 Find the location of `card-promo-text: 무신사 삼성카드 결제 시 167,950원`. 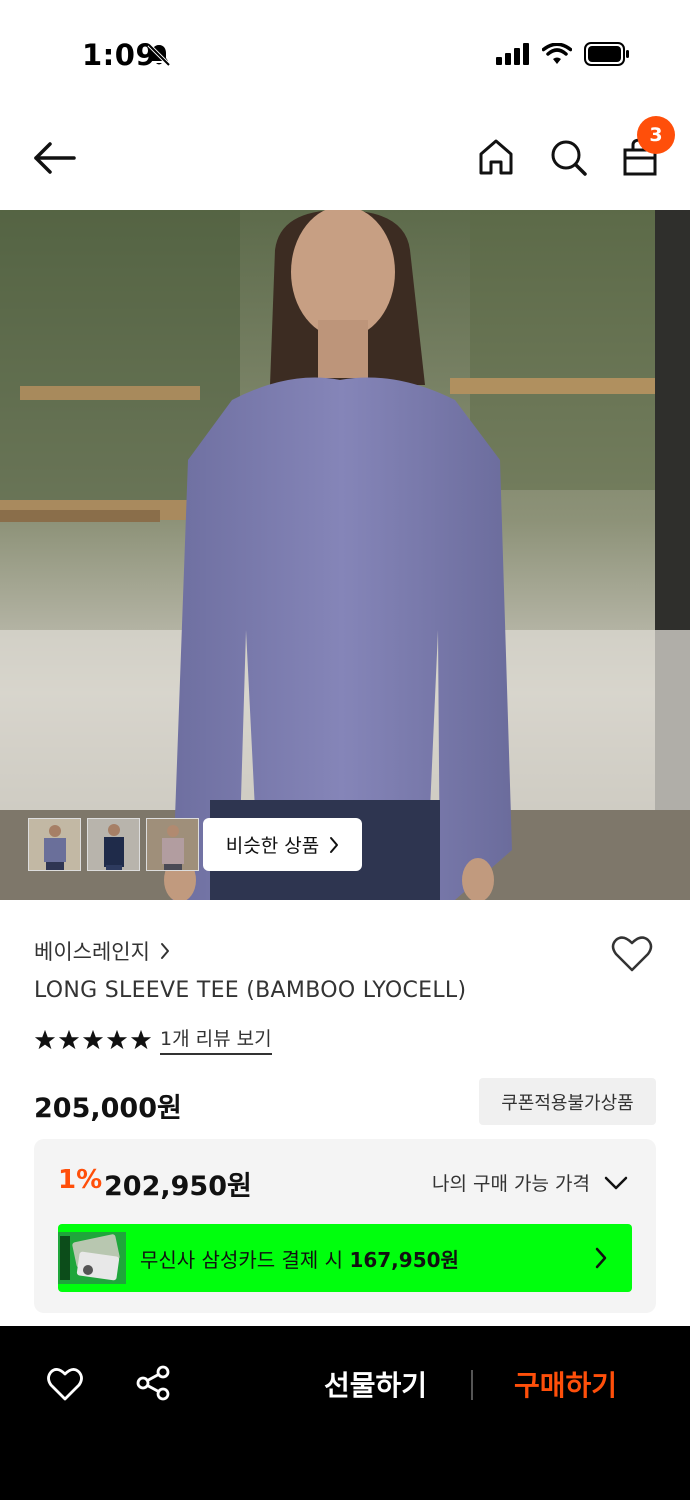

card-promo-text: 무신사 삼성카드 결제 시 167,950원 is located at coordinates (299, 1258).